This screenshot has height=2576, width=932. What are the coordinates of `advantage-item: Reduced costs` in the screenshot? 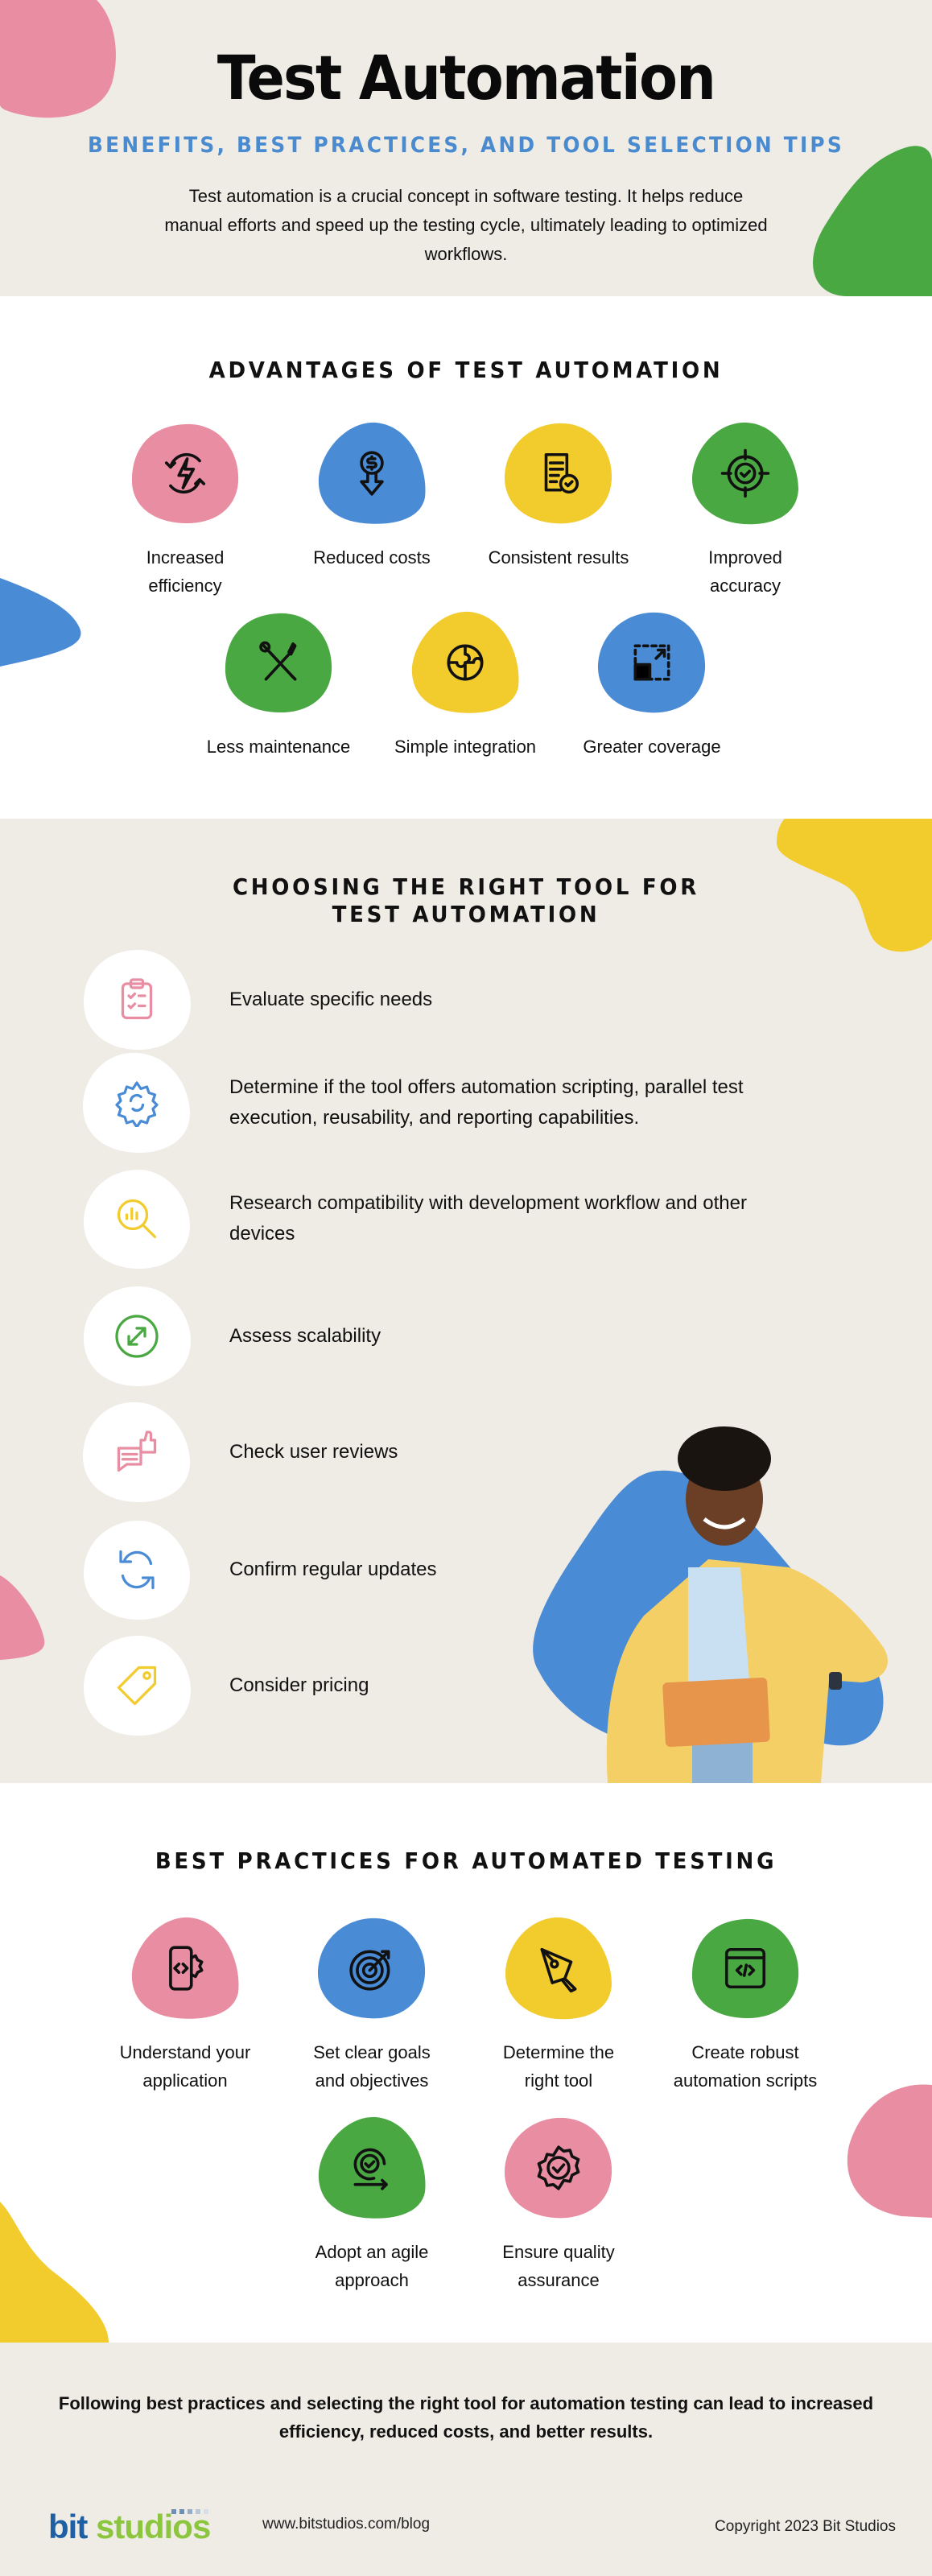 It's located at (371, 496).